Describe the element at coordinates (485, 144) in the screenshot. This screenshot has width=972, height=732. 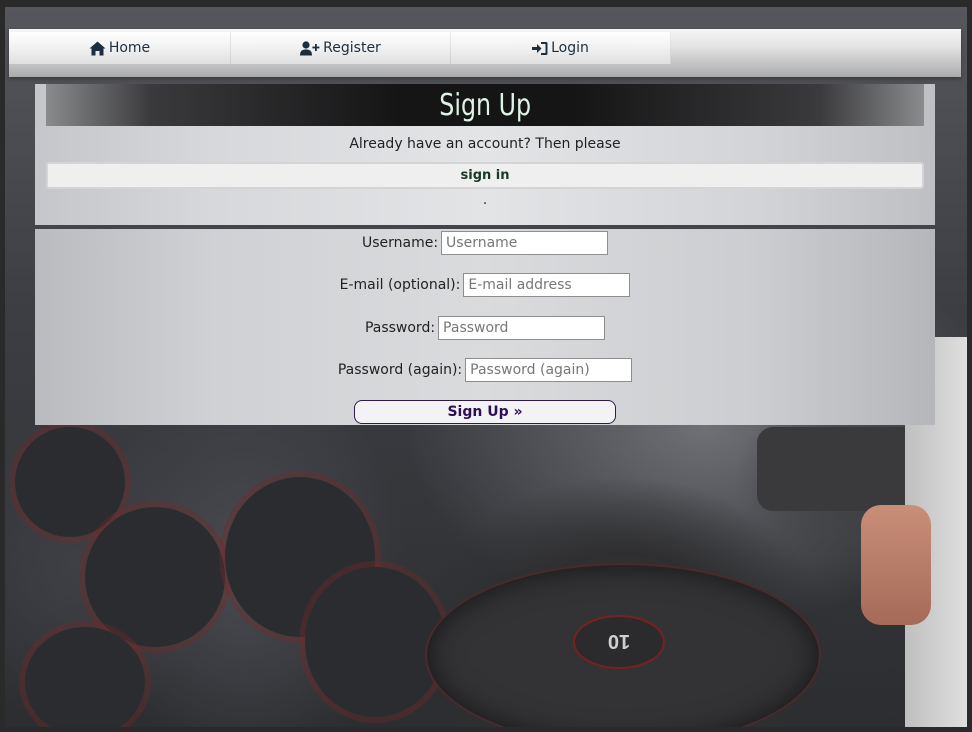
I see `already-account-text: Already have an account? Then please` at that location.